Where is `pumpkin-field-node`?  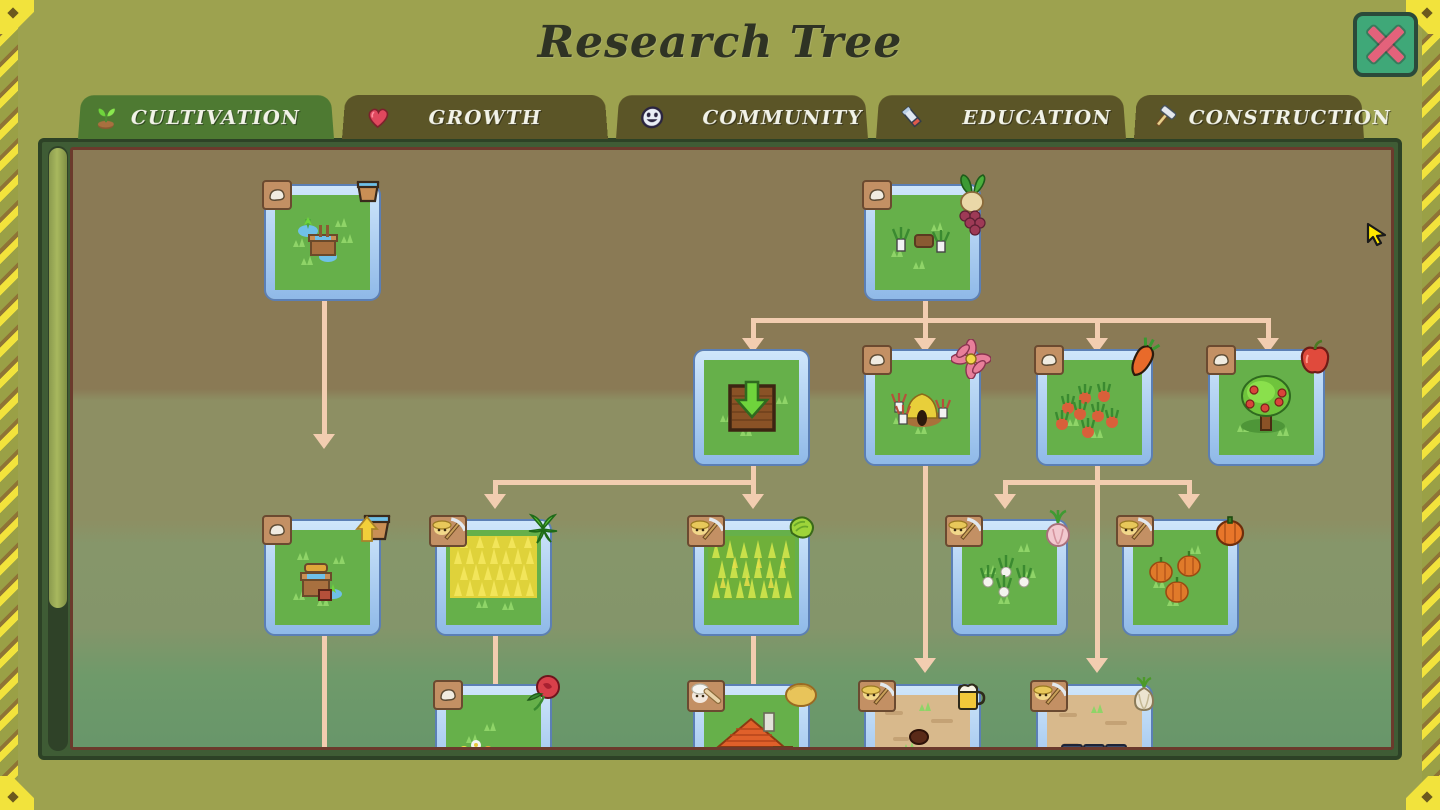
pumpkin-field-node is located at coordinates (1180, 574).